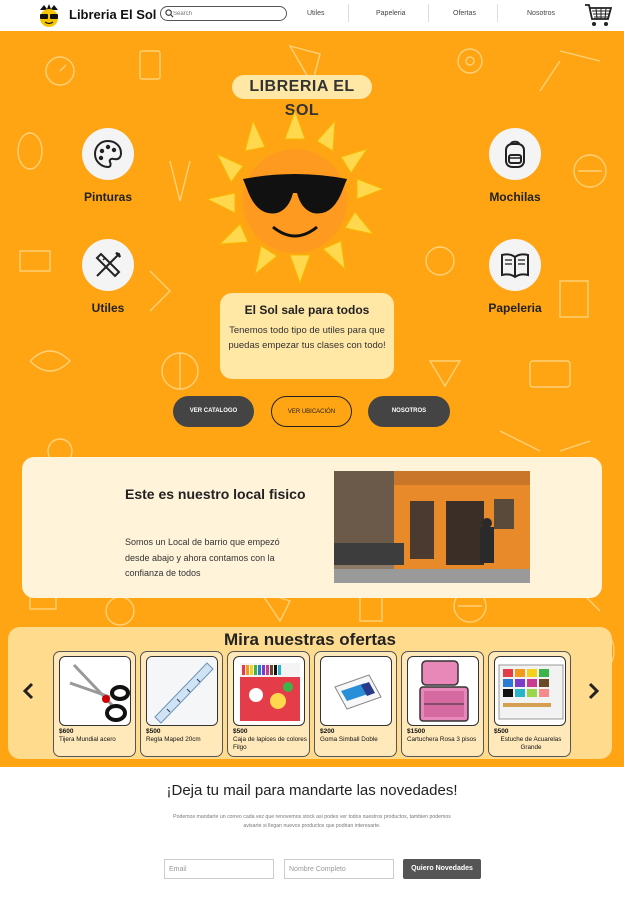 This screenshot has height=919, width=624. What do you see at coordinates (593, 691) in the screenshot?
I see `chevron-right-icon` at bounding box center [593, 691].